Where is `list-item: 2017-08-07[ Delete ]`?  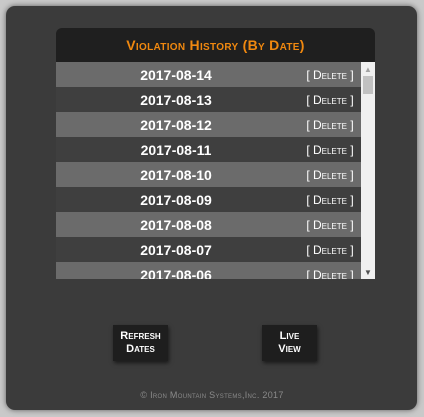 list-item: 2017-08-07[ Delete ] is located at coordinates (208, 249).